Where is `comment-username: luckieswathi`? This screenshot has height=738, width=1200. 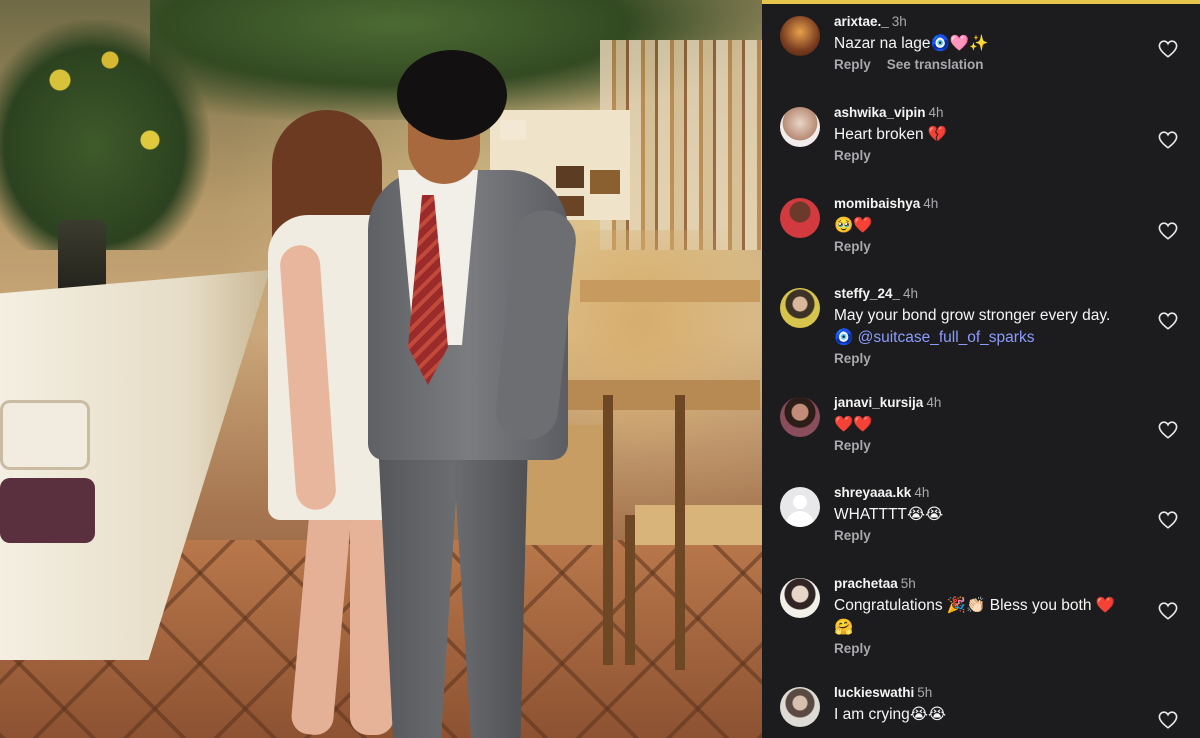 comment-username: luckieswathi is located at coordinates (874, 692).